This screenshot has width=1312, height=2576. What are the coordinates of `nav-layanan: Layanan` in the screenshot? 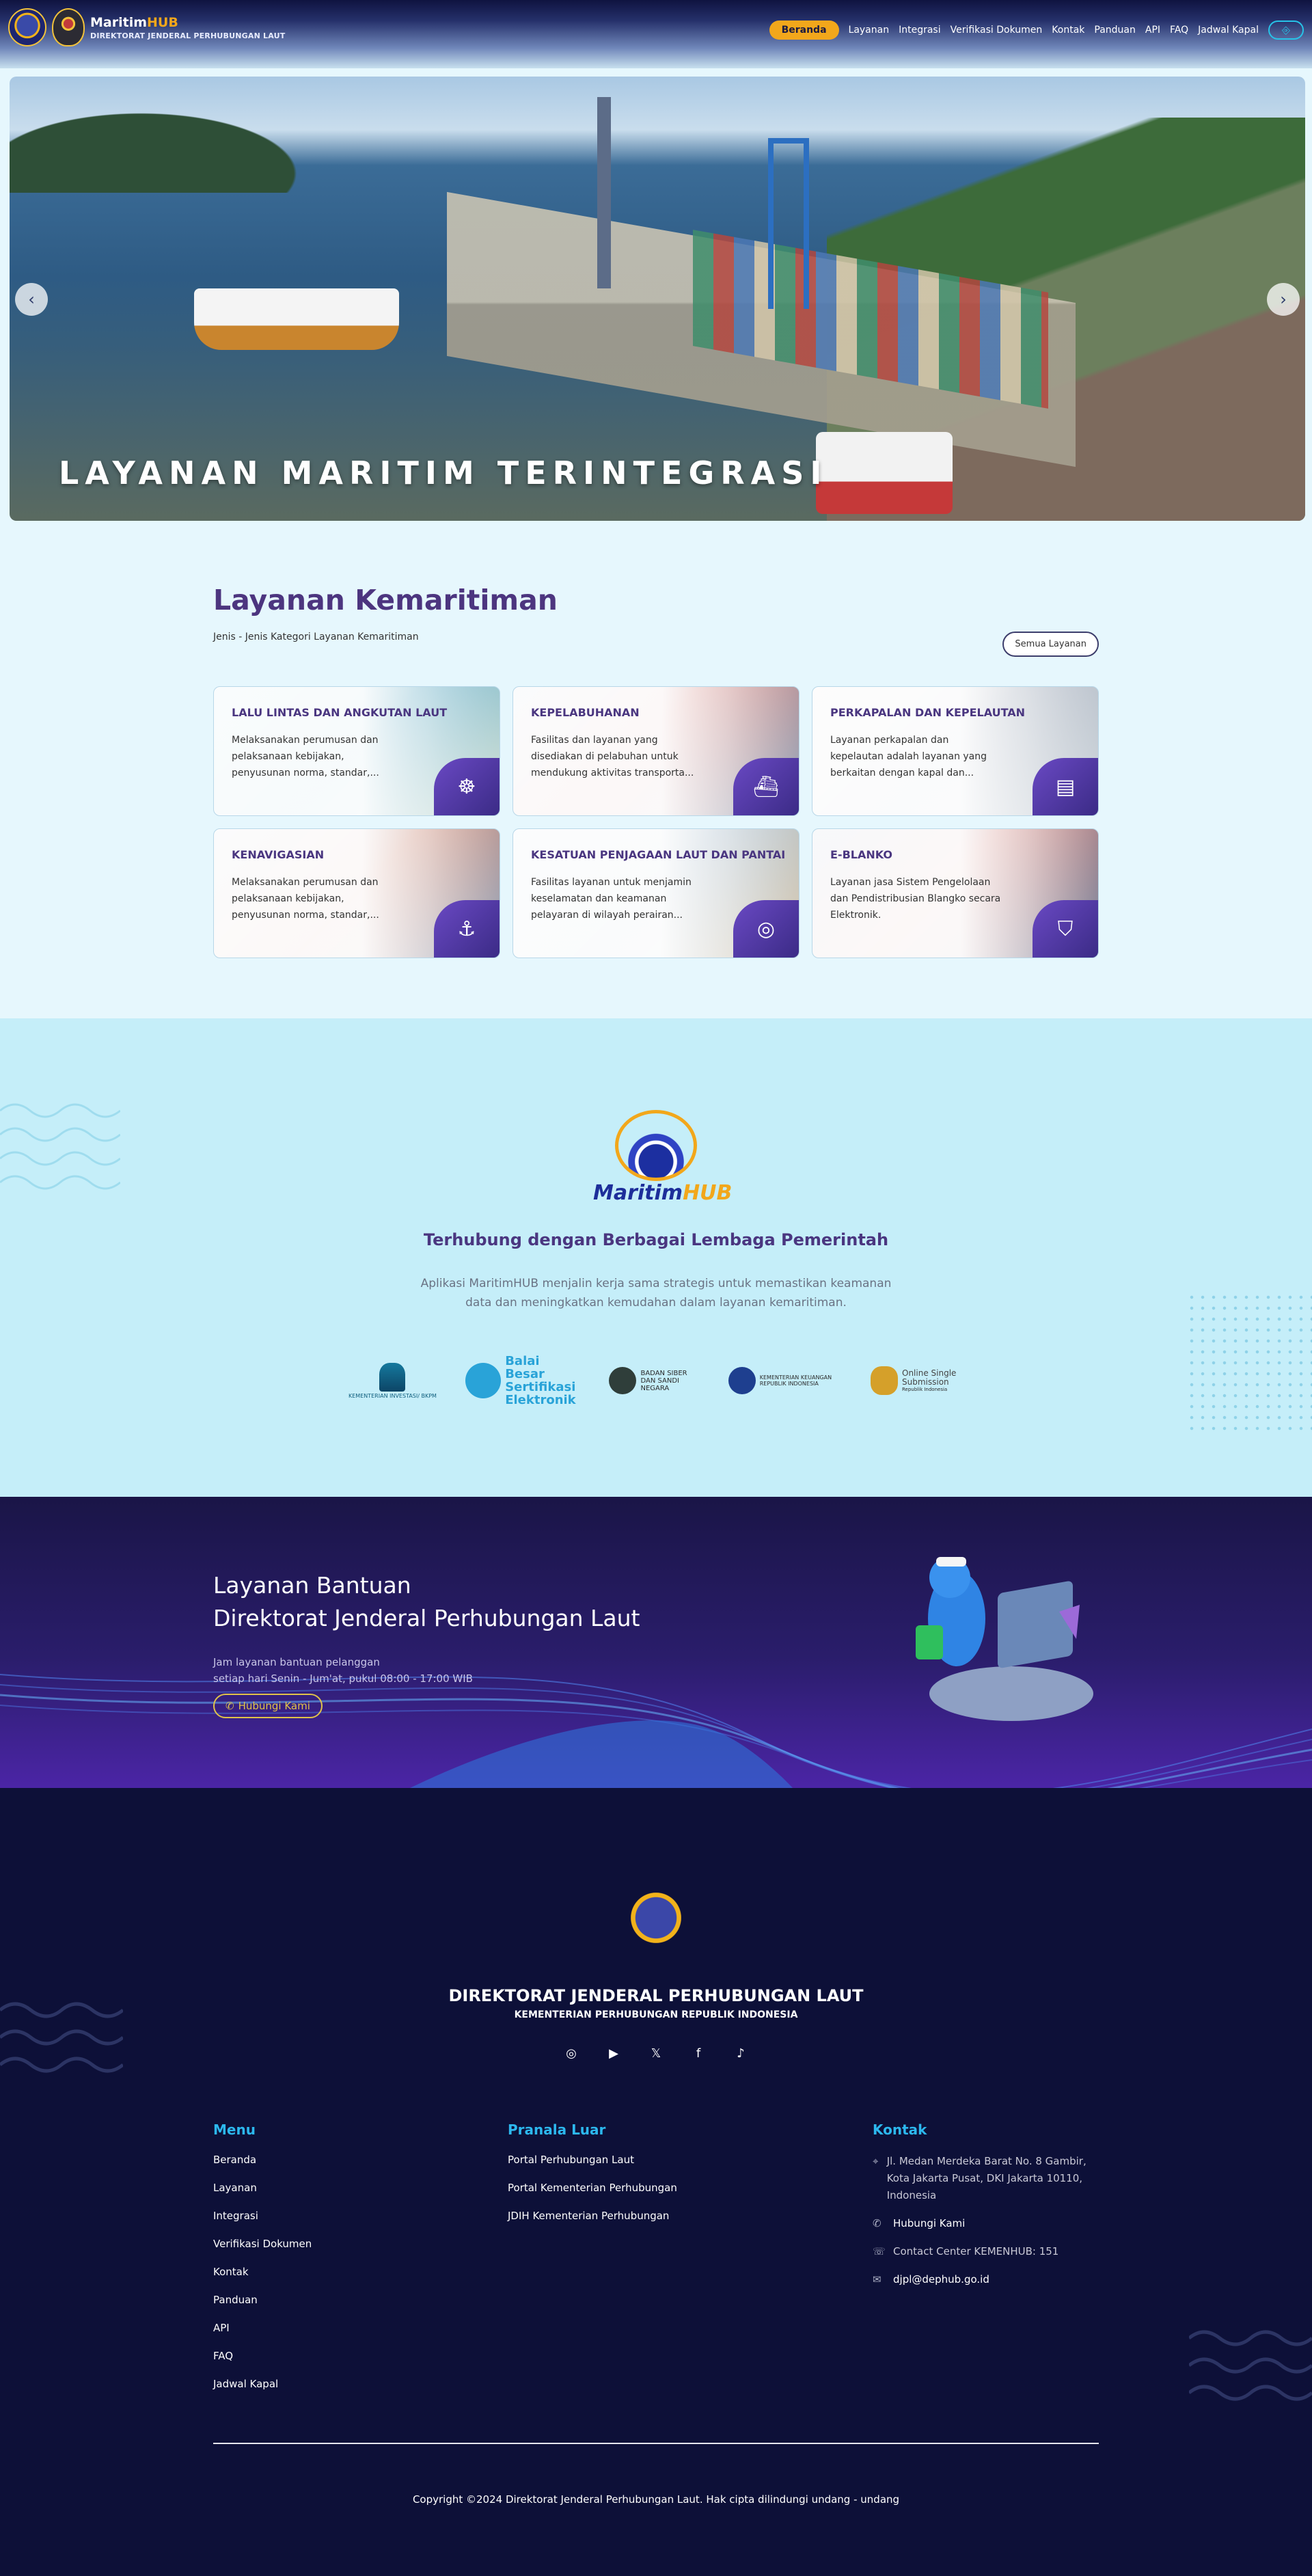 It's located at (869, 30).